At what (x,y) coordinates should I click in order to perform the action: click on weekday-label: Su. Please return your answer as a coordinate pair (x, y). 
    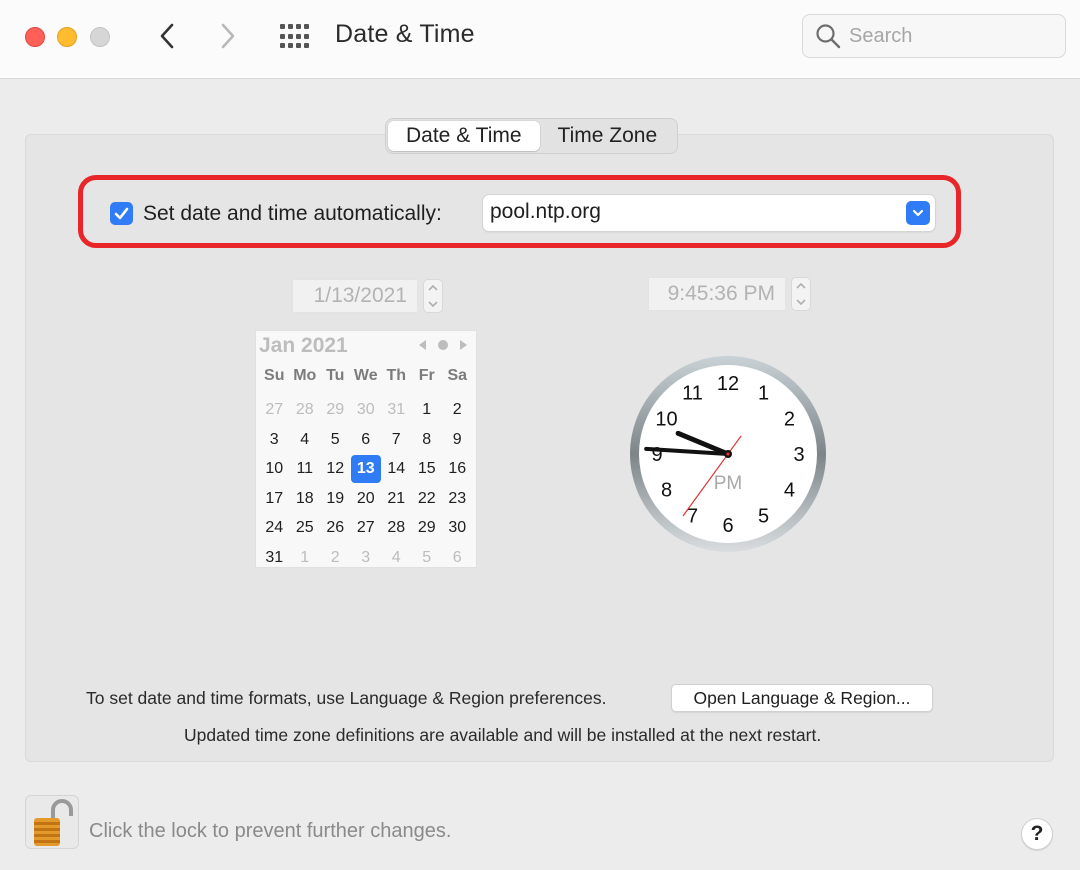
    Looking at the image, I should click on (274, 375).